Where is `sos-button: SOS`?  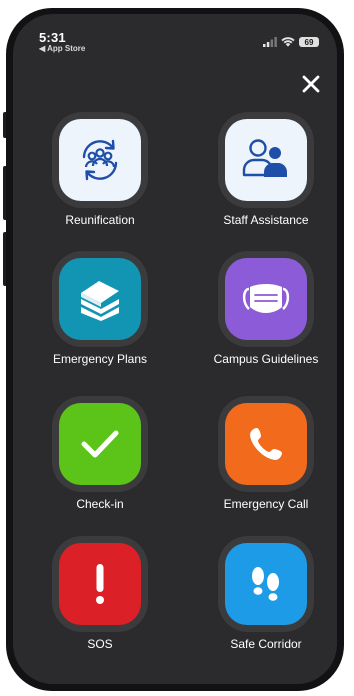
sos-button: SOS is located at coordinates (100, 593).